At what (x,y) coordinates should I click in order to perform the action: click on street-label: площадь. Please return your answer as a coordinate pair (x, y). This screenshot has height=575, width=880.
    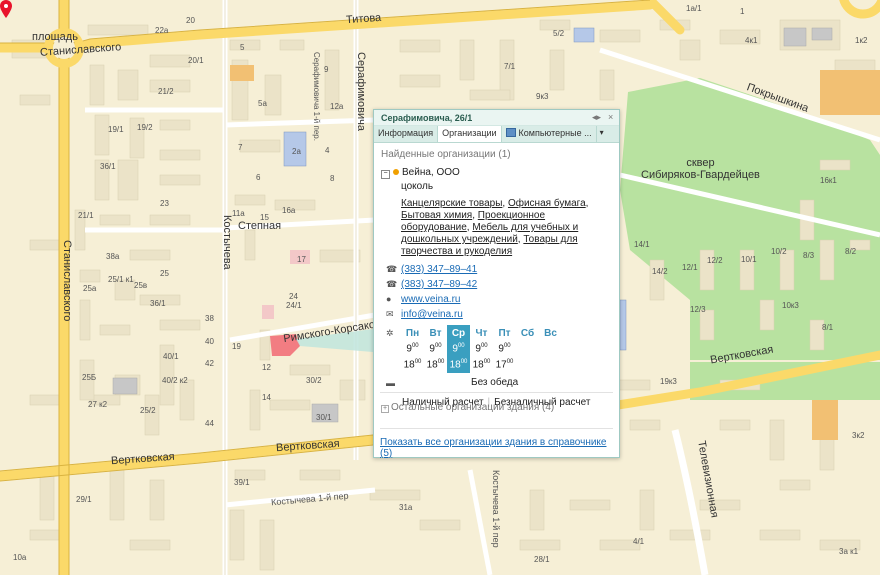
    Looking at the image, I should click on (55, 37).